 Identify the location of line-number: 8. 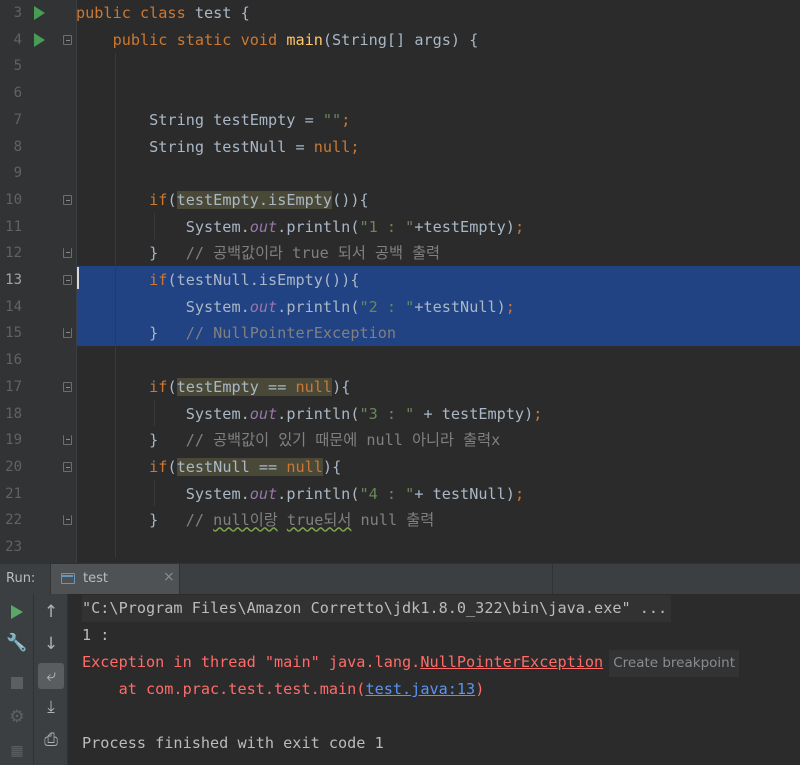
(11, 147).